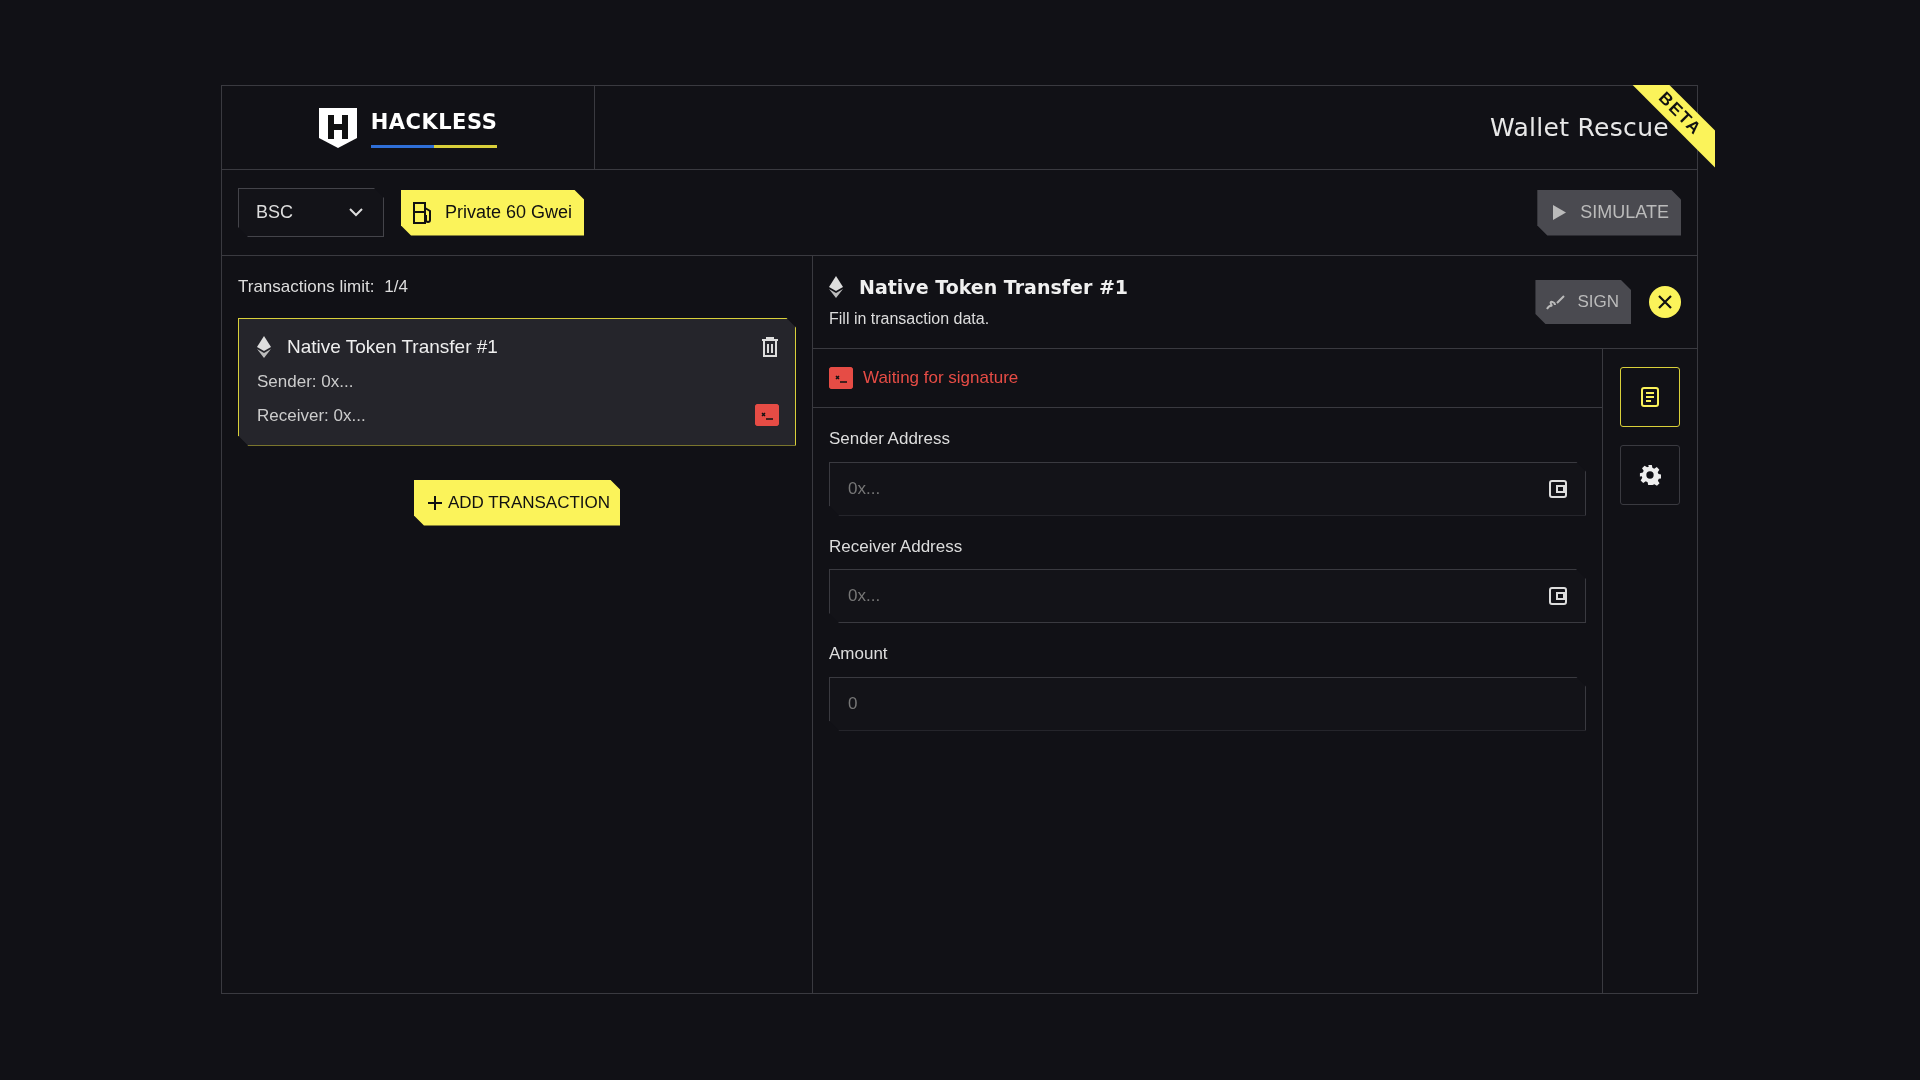 The width and height of the screenshot is (1920, 1080). Describe the element at coordinates (311, 212) in the screenshot. I see `network-dropdown: BSC` at that location.